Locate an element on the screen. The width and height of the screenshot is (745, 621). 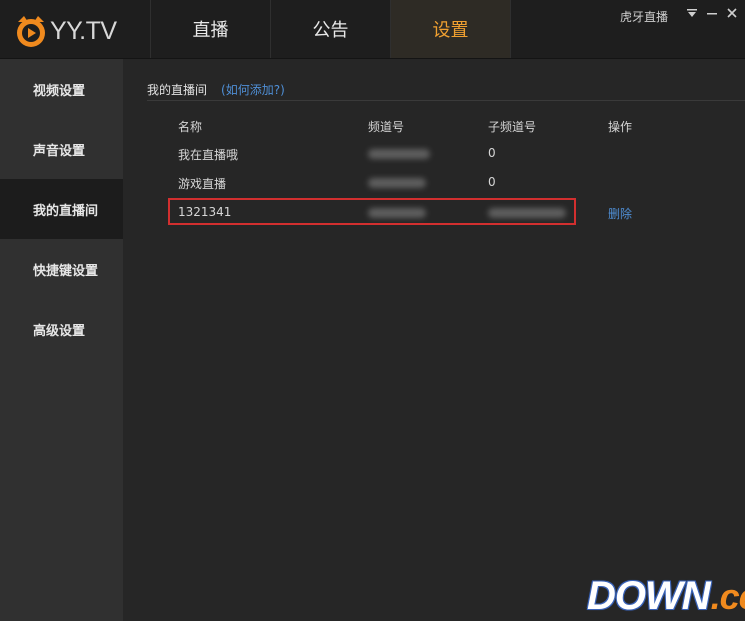
sidebar-item-my-room: 我的直播间 is located at coordinates (61, 209).